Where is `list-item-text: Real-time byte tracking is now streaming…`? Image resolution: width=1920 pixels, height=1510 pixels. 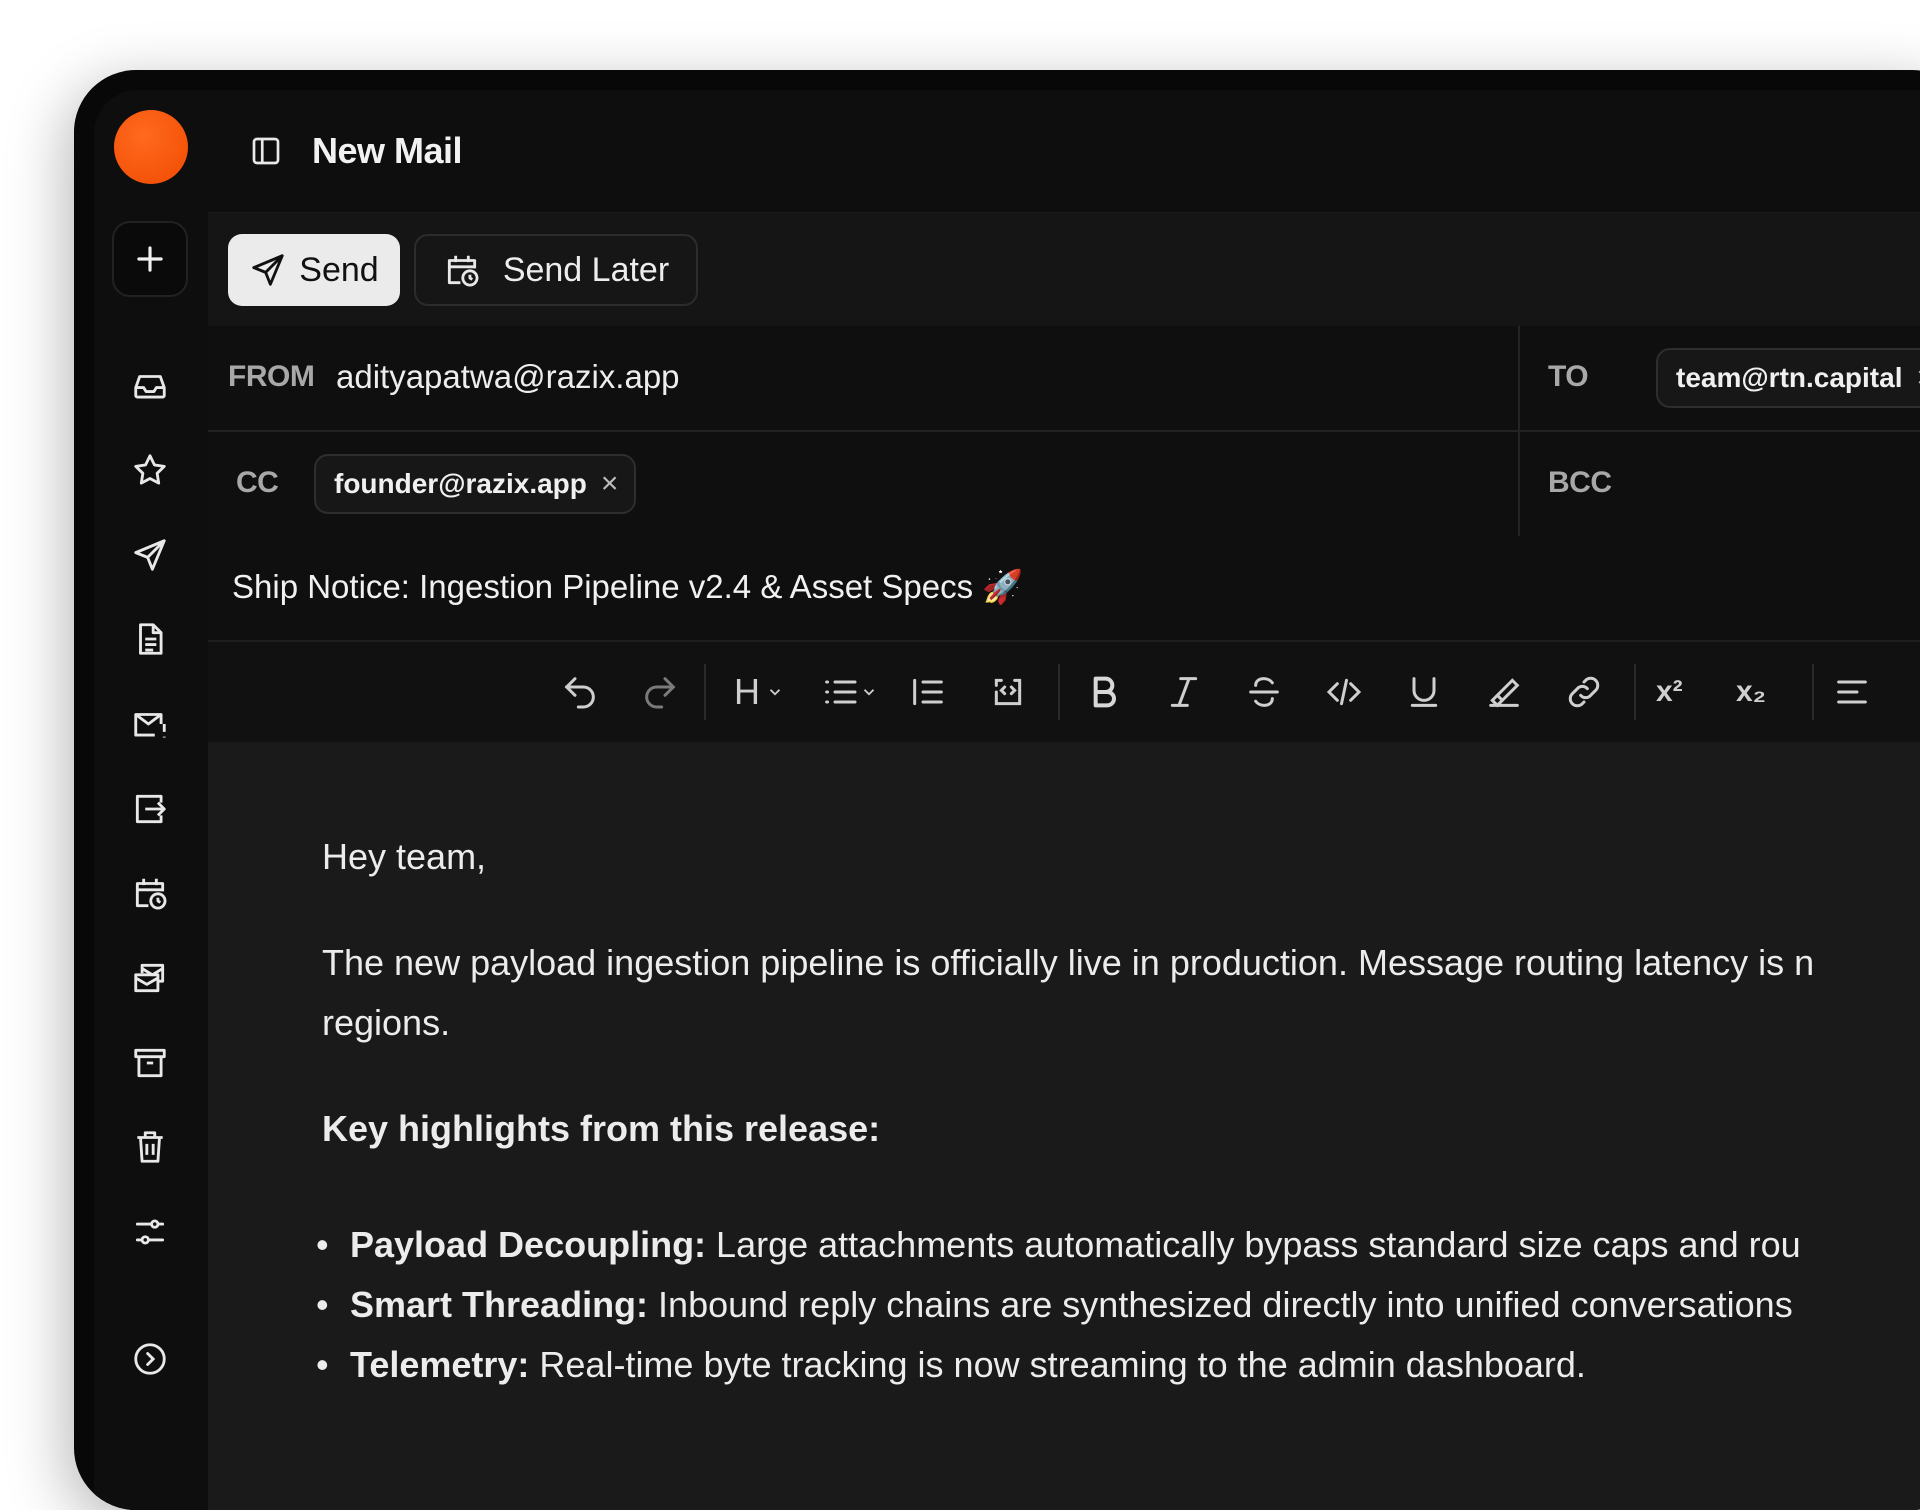 list-item-text: Real-time byte tracking is now streaming… is located at coordinates (1057, 1364).